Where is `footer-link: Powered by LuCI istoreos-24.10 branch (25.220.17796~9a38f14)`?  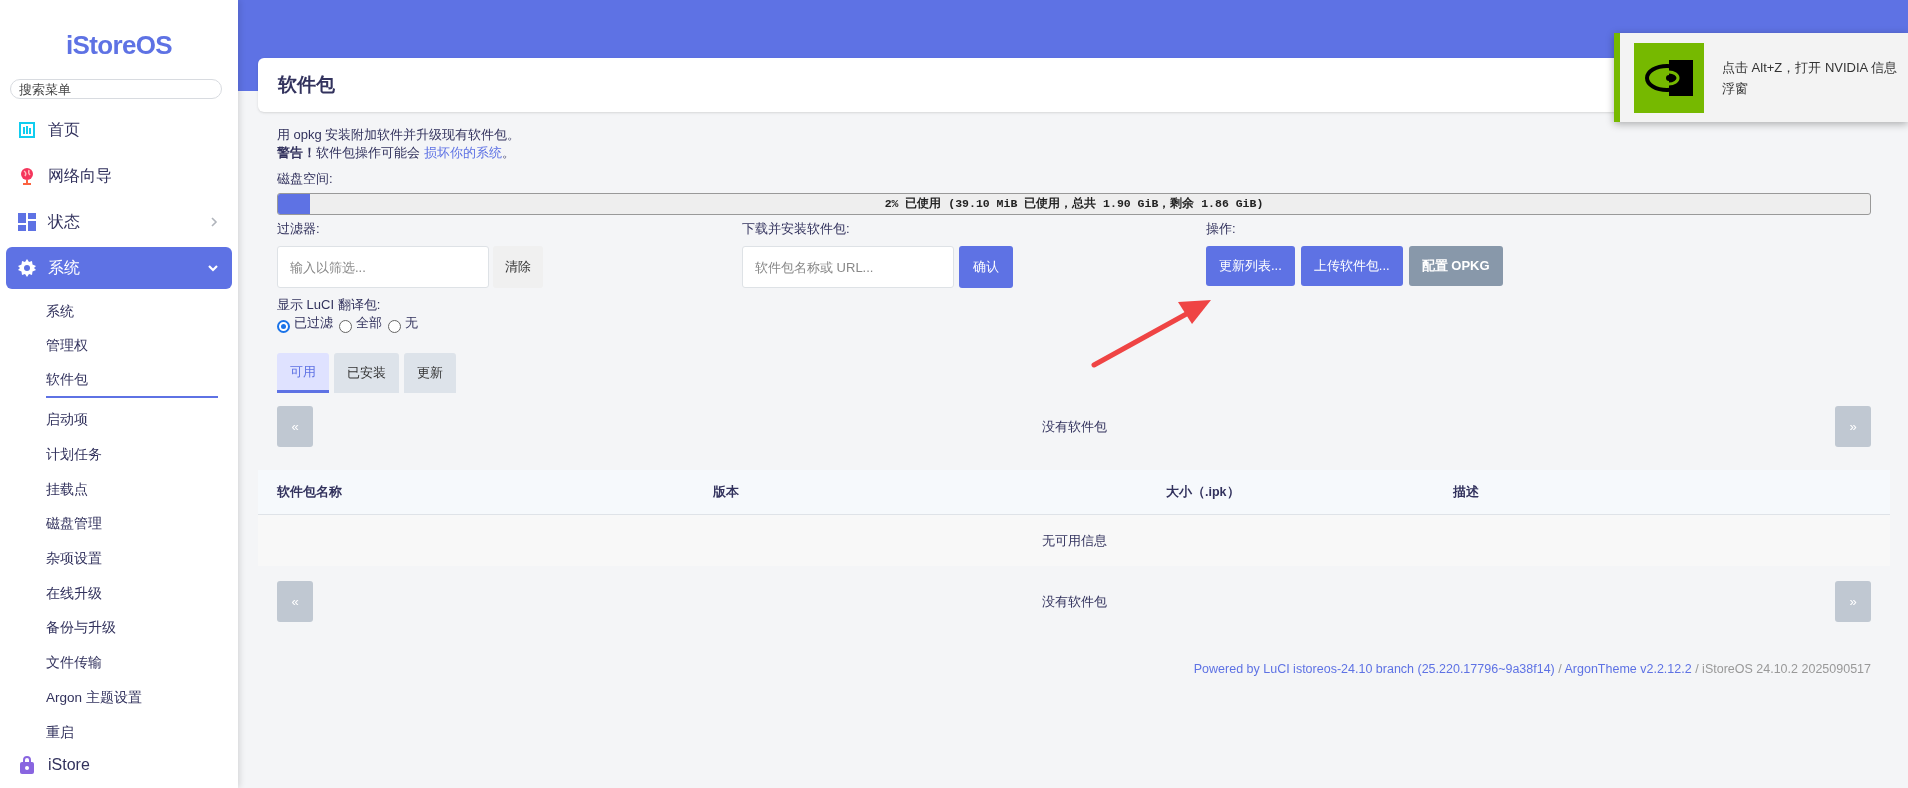
footer-link: Powered by LuCI istoreos-24.10 branch (25.220.17796~9a38f14) is located at coordinates (1374, 669).